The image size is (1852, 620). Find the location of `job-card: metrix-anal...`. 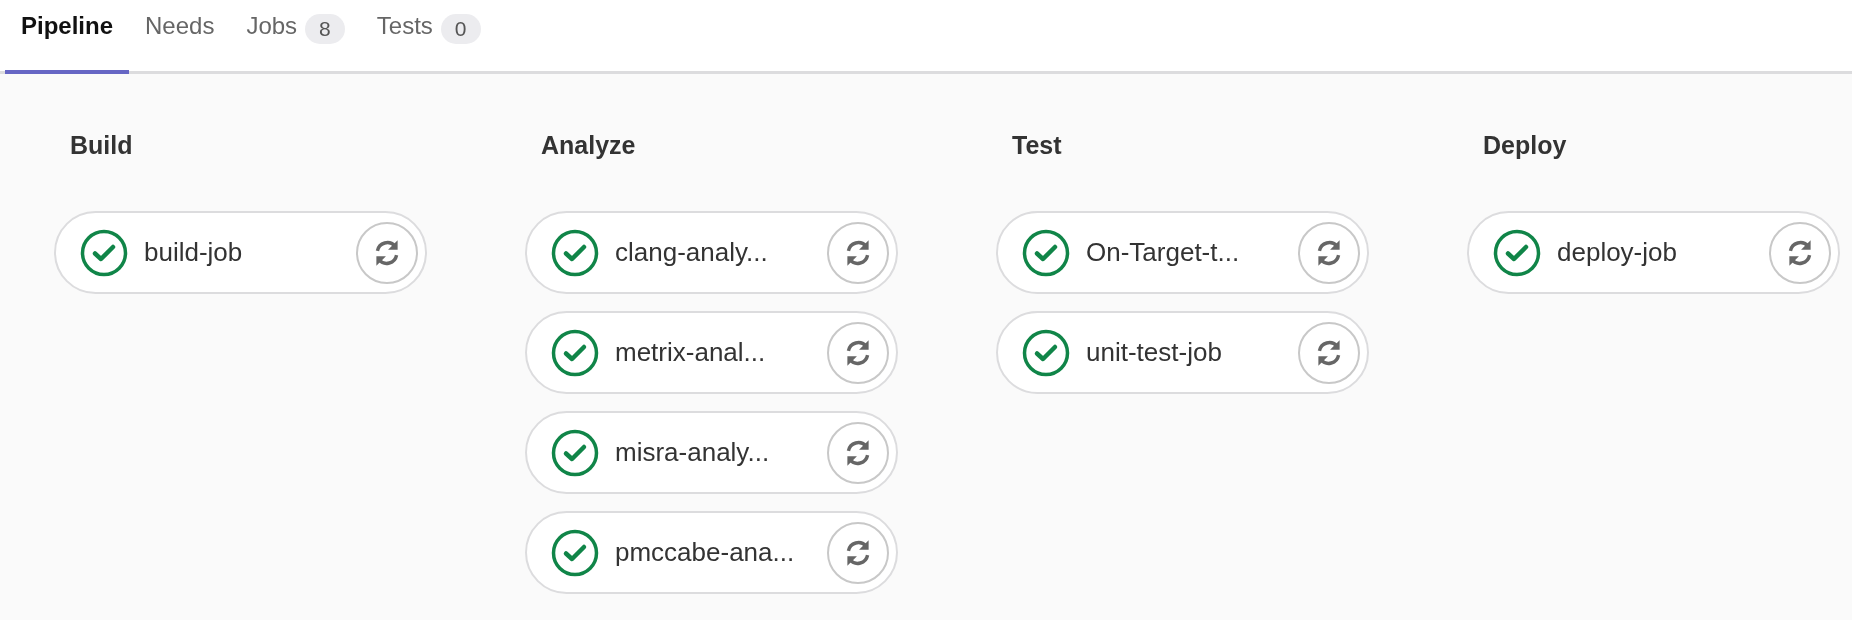

job-card: metrix-anal... is located at coordinates (711, 352).